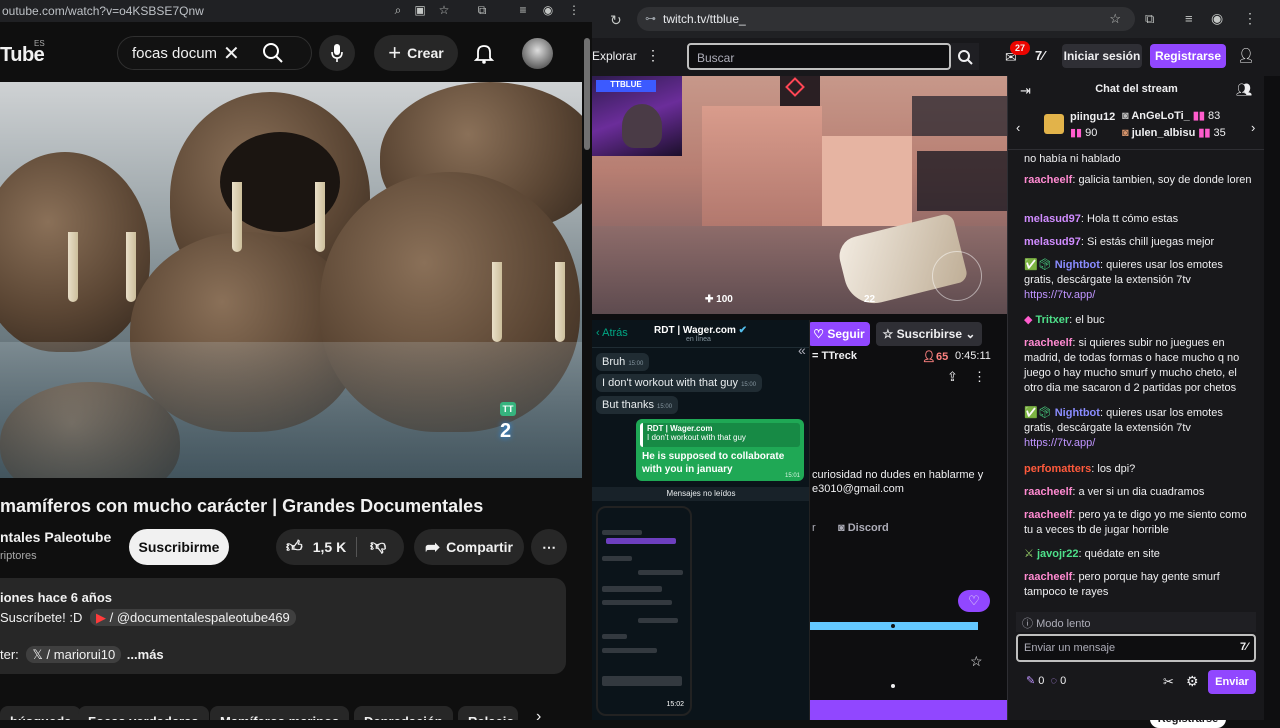  What do you see at coordinates (802, 350) in the screenshot?
I see `collapse-left-icon: «` at bounding box center [802, 350].